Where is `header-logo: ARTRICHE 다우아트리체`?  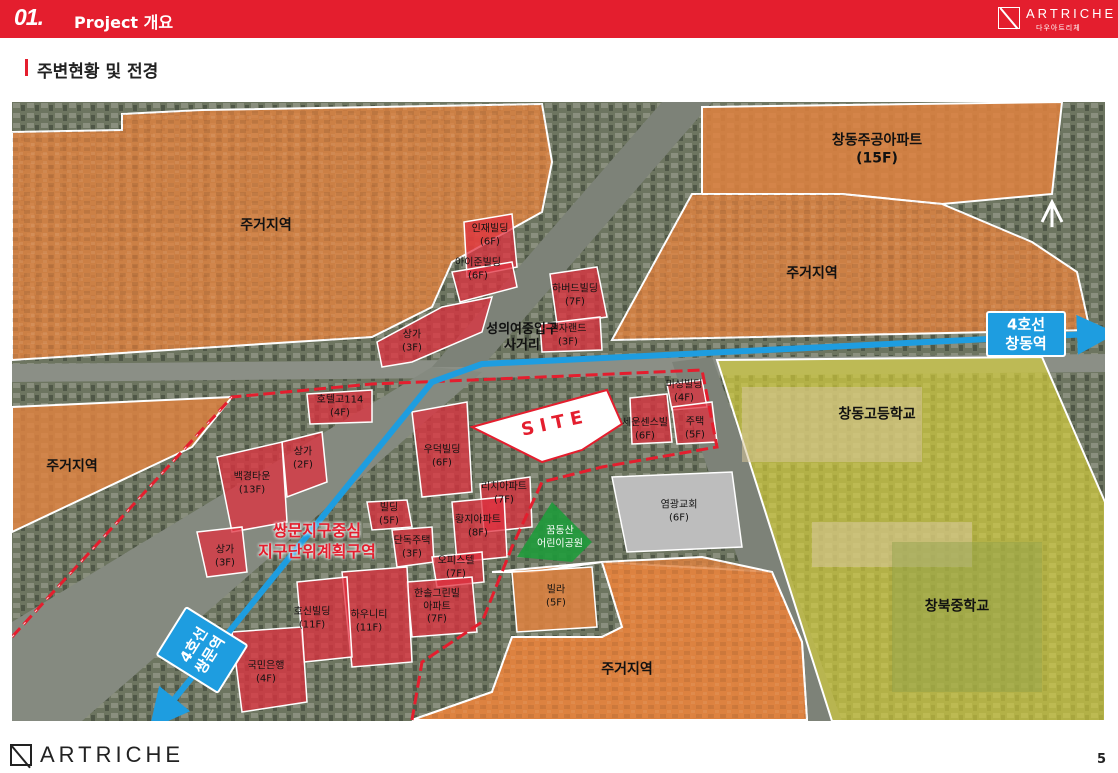
header-logo: ARTRICHE 다우아트리체 is located at coordinates (1055, 19).